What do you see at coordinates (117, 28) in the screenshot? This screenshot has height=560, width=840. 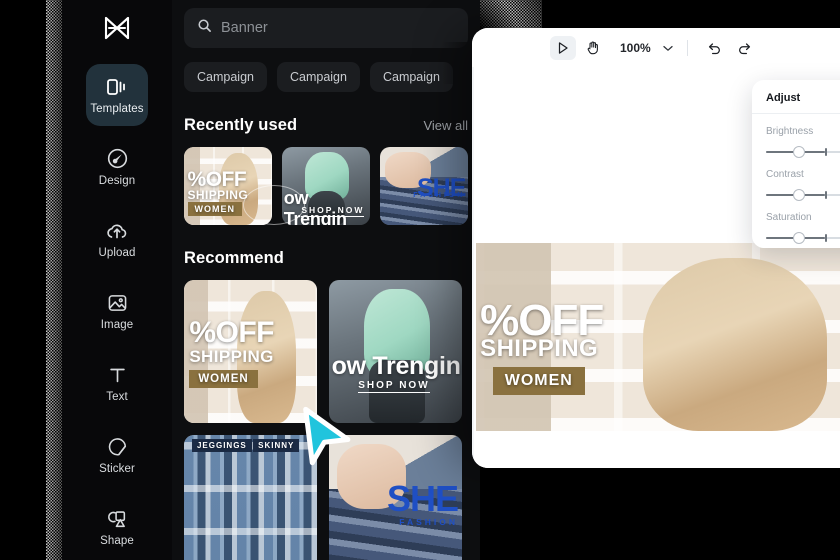 I see `app-logo-icon` at bounding box center [117, 28].